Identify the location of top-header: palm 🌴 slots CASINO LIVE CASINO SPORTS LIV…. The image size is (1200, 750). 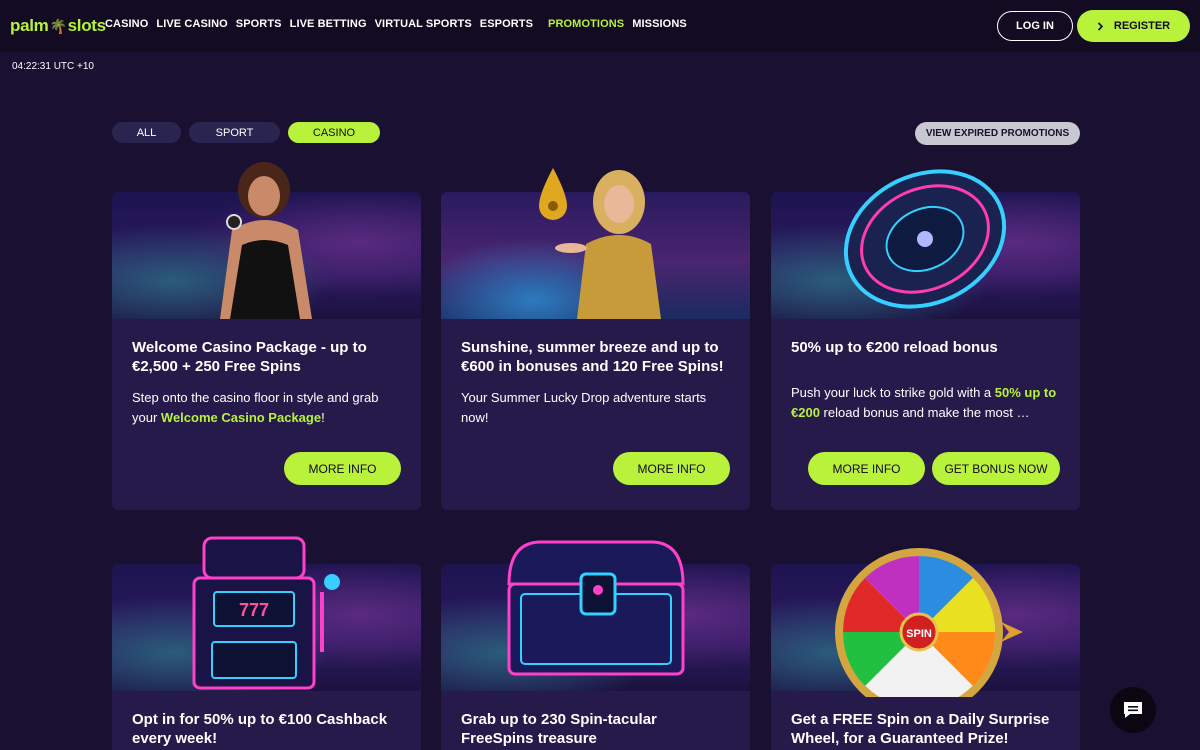
(600, 26).